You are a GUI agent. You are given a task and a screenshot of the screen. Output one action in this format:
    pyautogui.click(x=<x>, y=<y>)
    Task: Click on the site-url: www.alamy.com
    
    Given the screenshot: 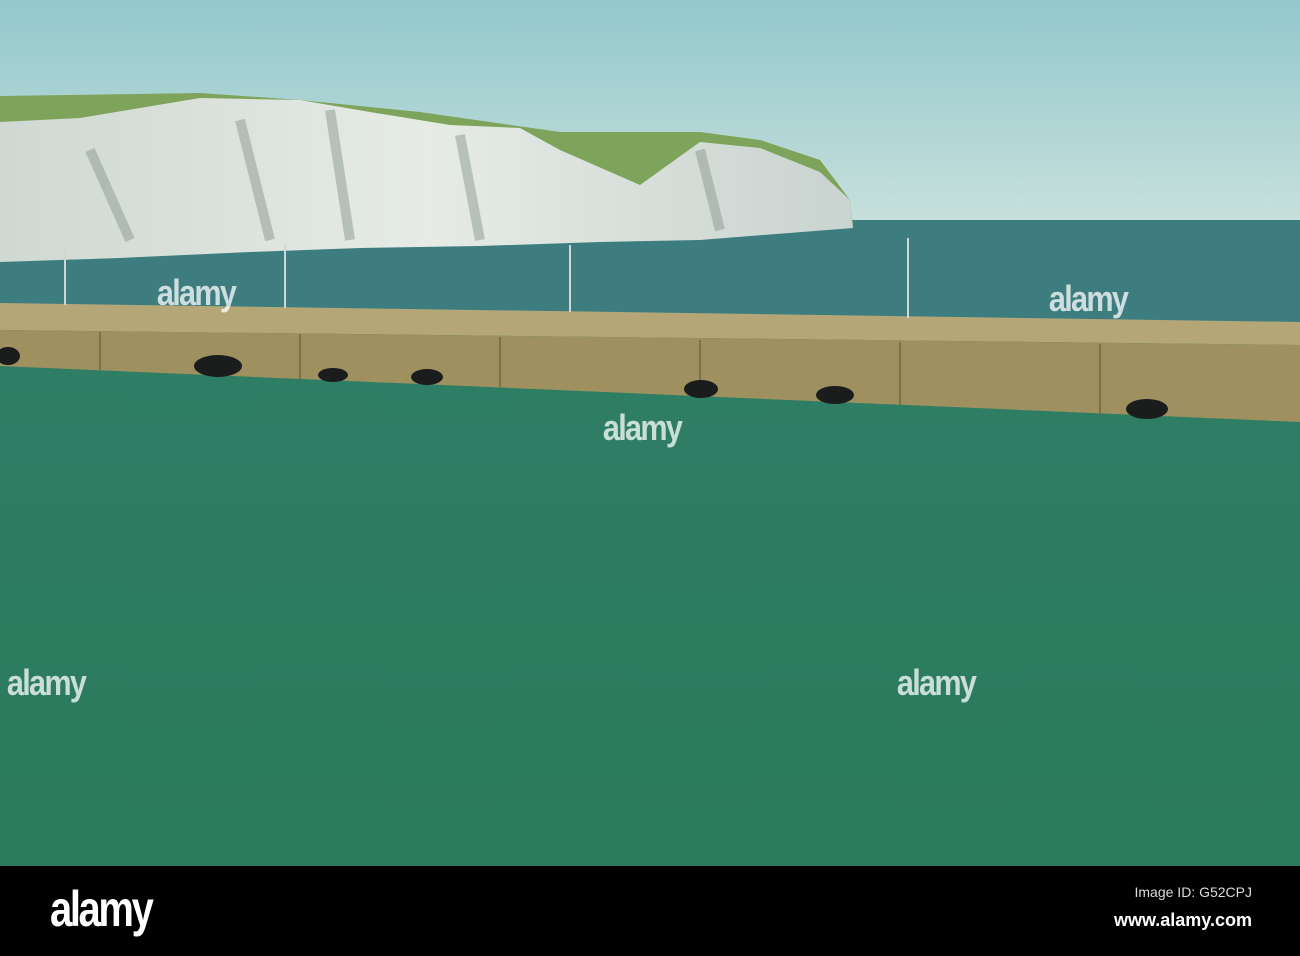 What is the action you would take?
    pyautogui.click(x=1182, y=920)
    